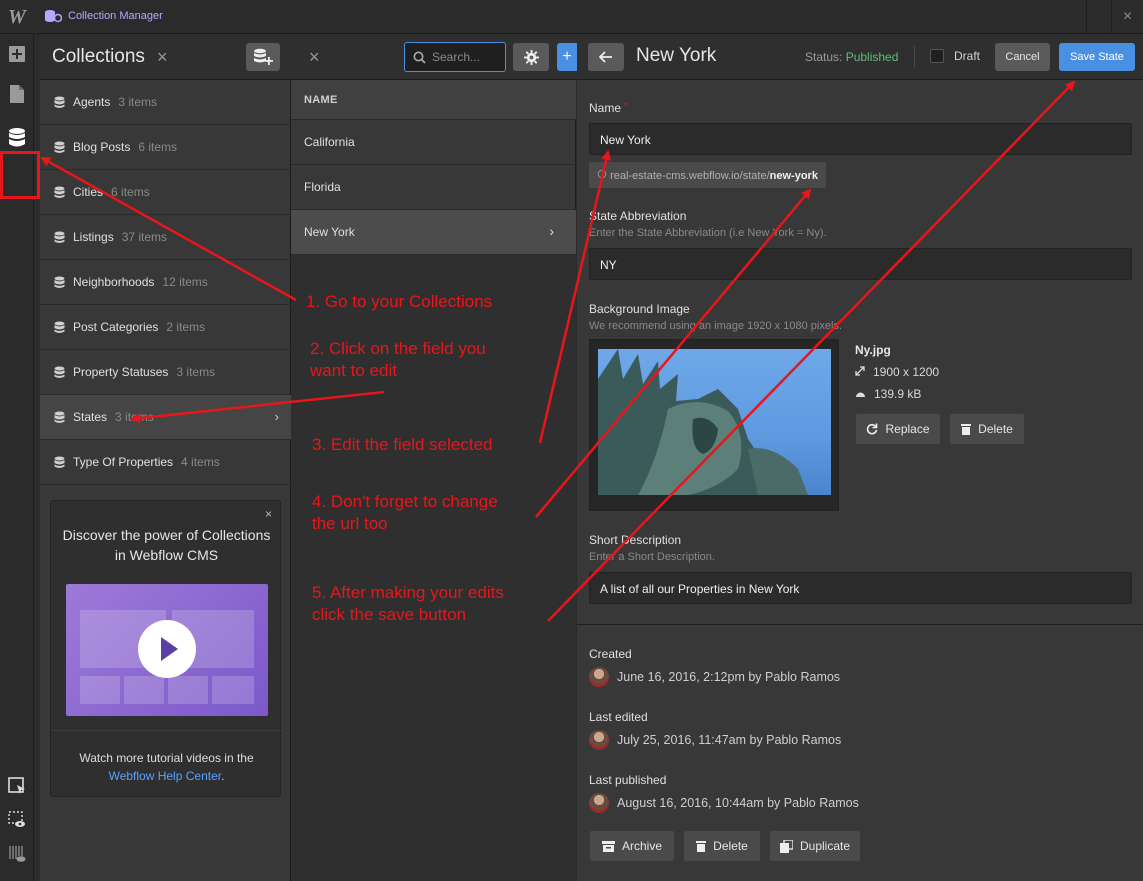 The height and width of the screenshot is (881, 1143). What do you see at coordinates (165, 237) in the screenshot?
I see `collection-item-listings: Listings 37 items` at bounding box center [165, 237].